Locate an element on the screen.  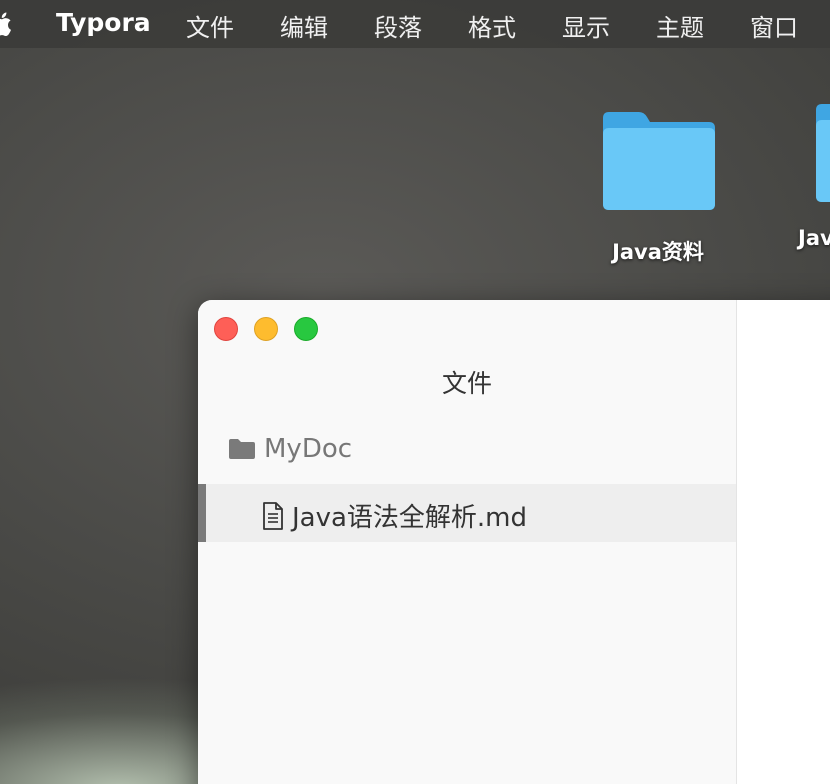
menu-item-paragraph: 段落 is located at coordinates (398, 25).